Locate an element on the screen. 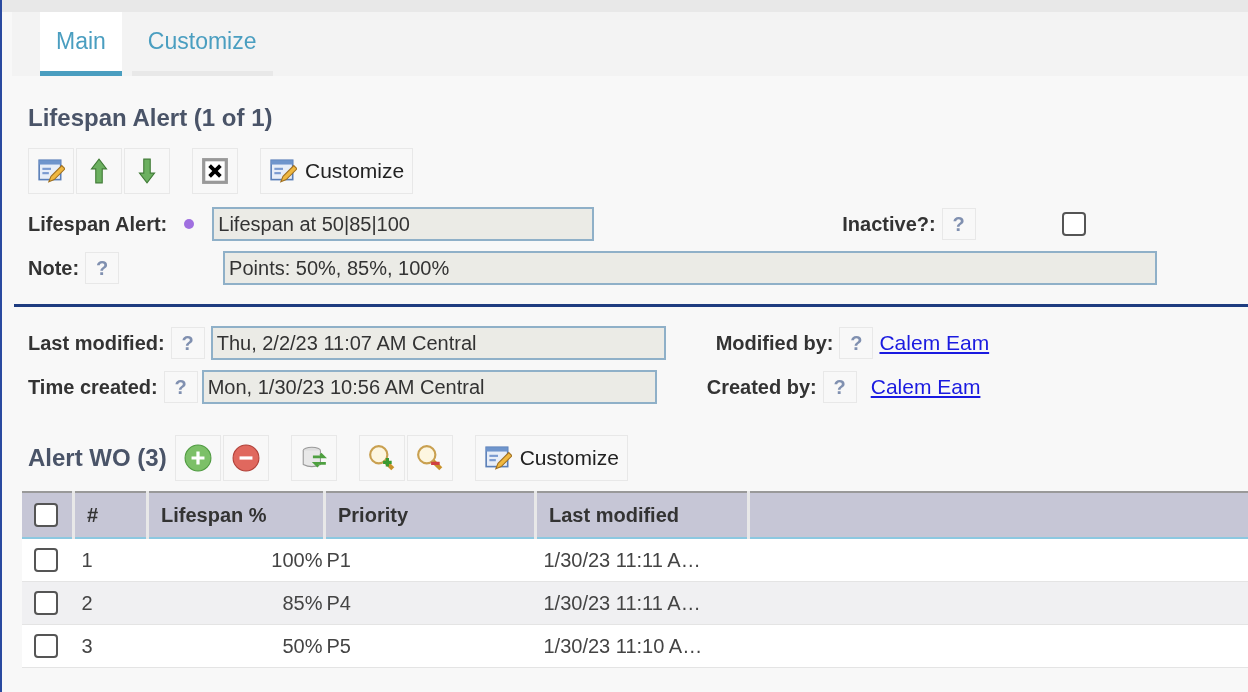 This screenshot has width=1248, height=692. field-label: Last modified: is located at coordinates (96, 343).